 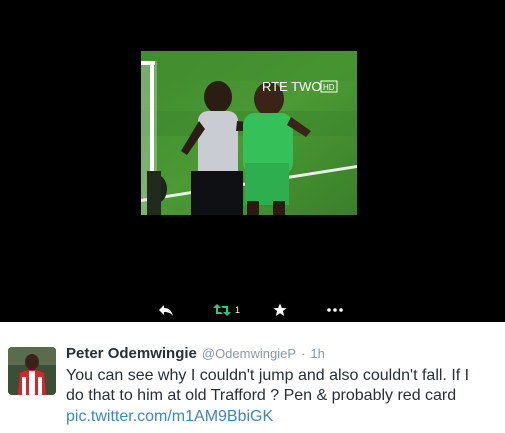 I want to click on more-dots-icon, so click(x=335, y=310).